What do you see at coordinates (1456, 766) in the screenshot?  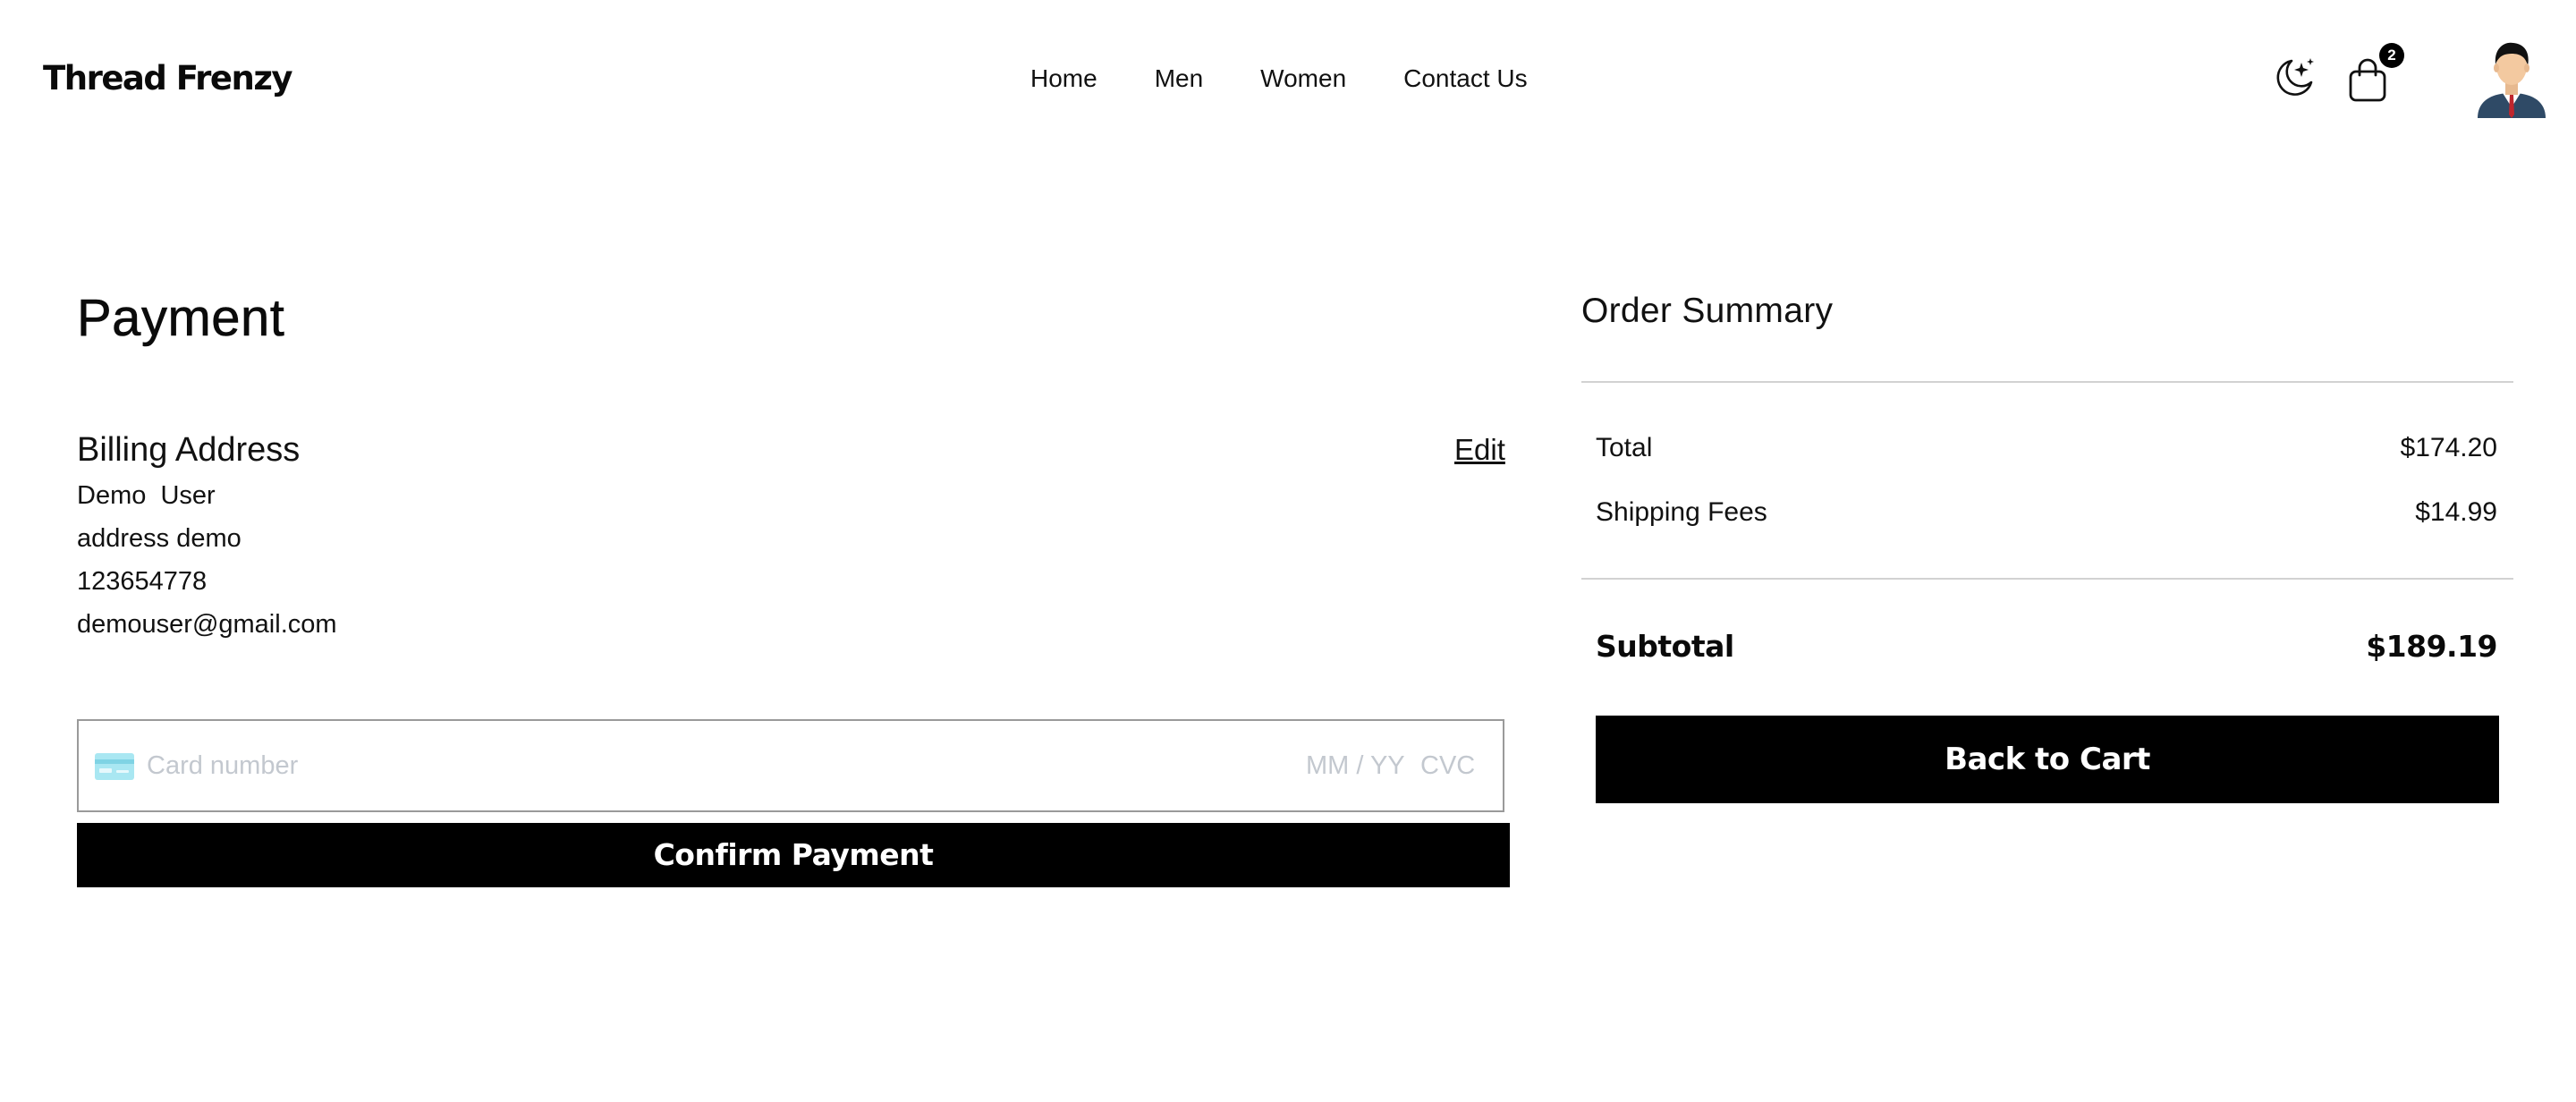 I see `card-cvc-input` at bounding box center [1456, 766].